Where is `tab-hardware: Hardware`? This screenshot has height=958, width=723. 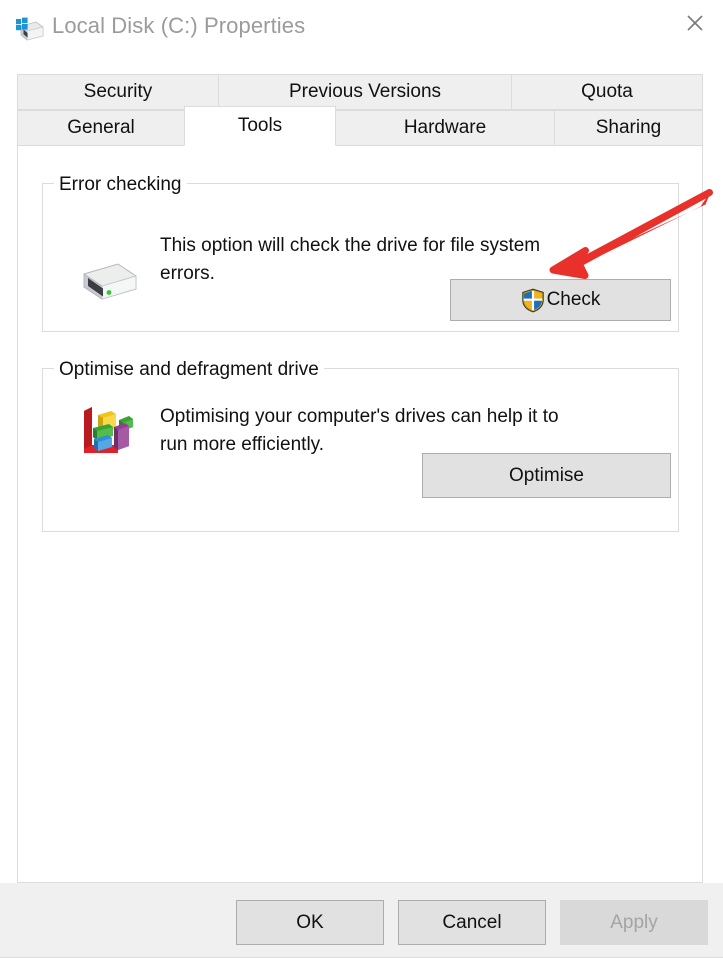 tab-hardware: Hardware is located at coordinates (445, 128).